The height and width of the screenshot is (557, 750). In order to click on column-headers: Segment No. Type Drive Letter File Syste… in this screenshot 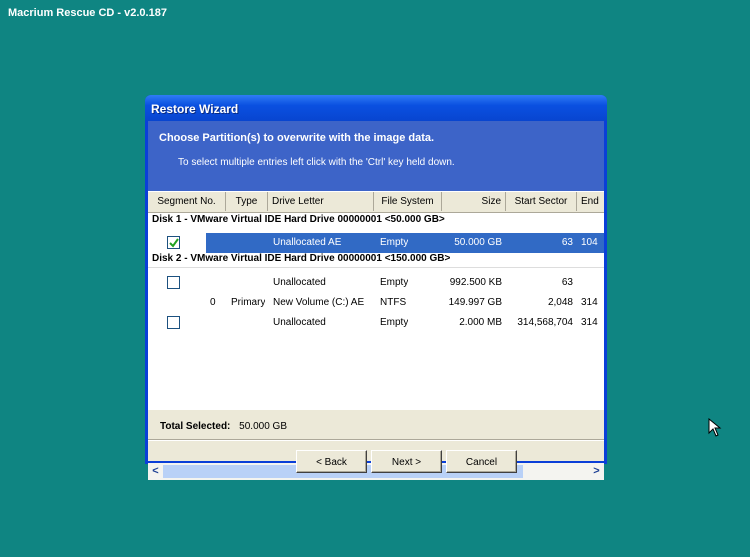, I will do `click(376, 202)`.